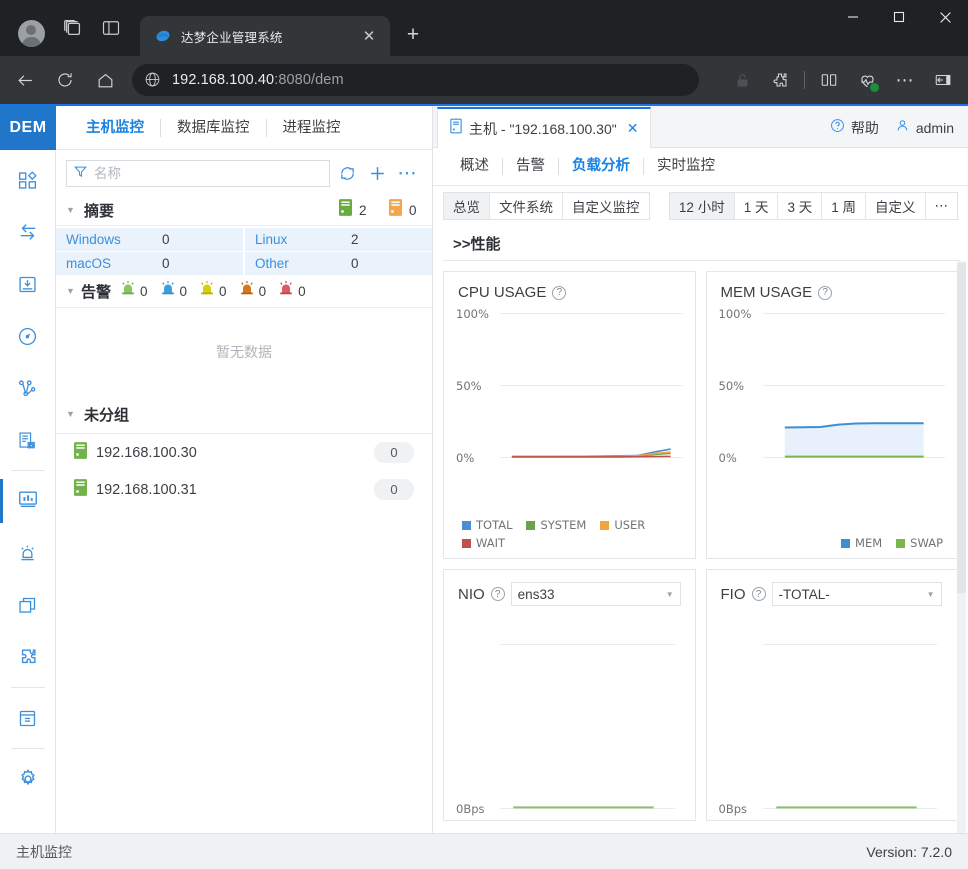  Describe the element at coordinates (935, 128) in the screenshot. I see `user-label: admin` at that location.